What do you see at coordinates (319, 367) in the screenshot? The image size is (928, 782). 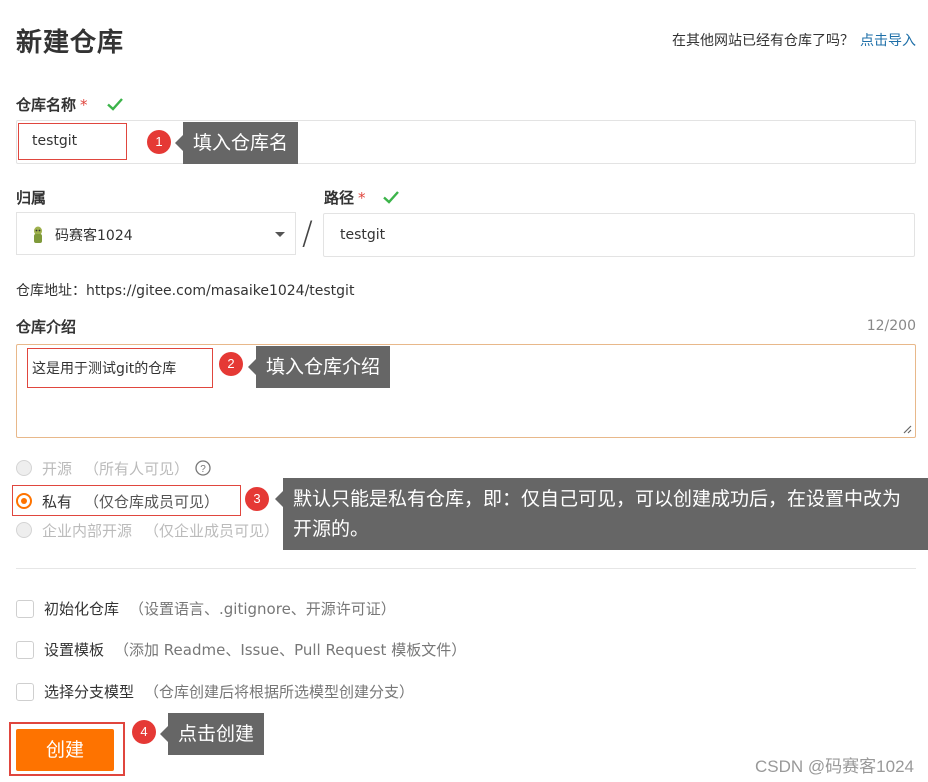 I see `annotation-callout-2: 填入仓库介绍` at bounding box center [319, 367].